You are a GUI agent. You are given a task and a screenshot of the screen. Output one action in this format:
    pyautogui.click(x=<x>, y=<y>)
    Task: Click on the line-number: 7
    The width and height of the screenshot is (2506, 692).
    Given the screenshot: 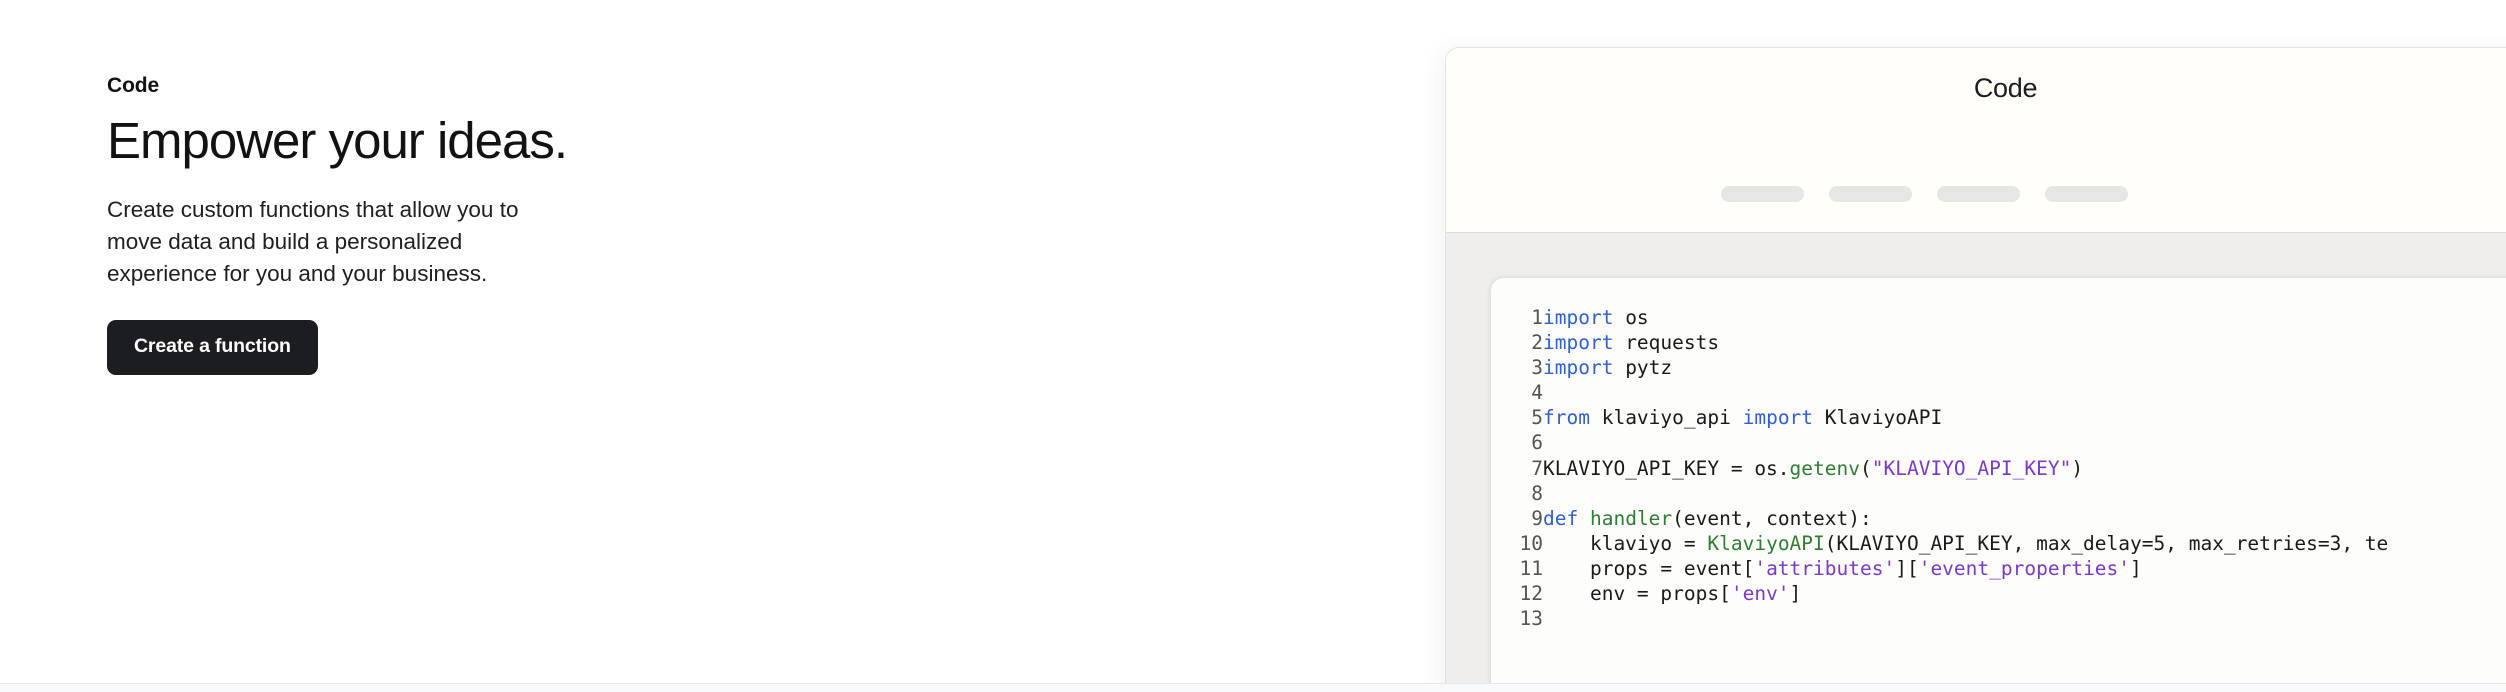 What is the action you would take?
    pyautogui.click(x=1537, y=468)
    